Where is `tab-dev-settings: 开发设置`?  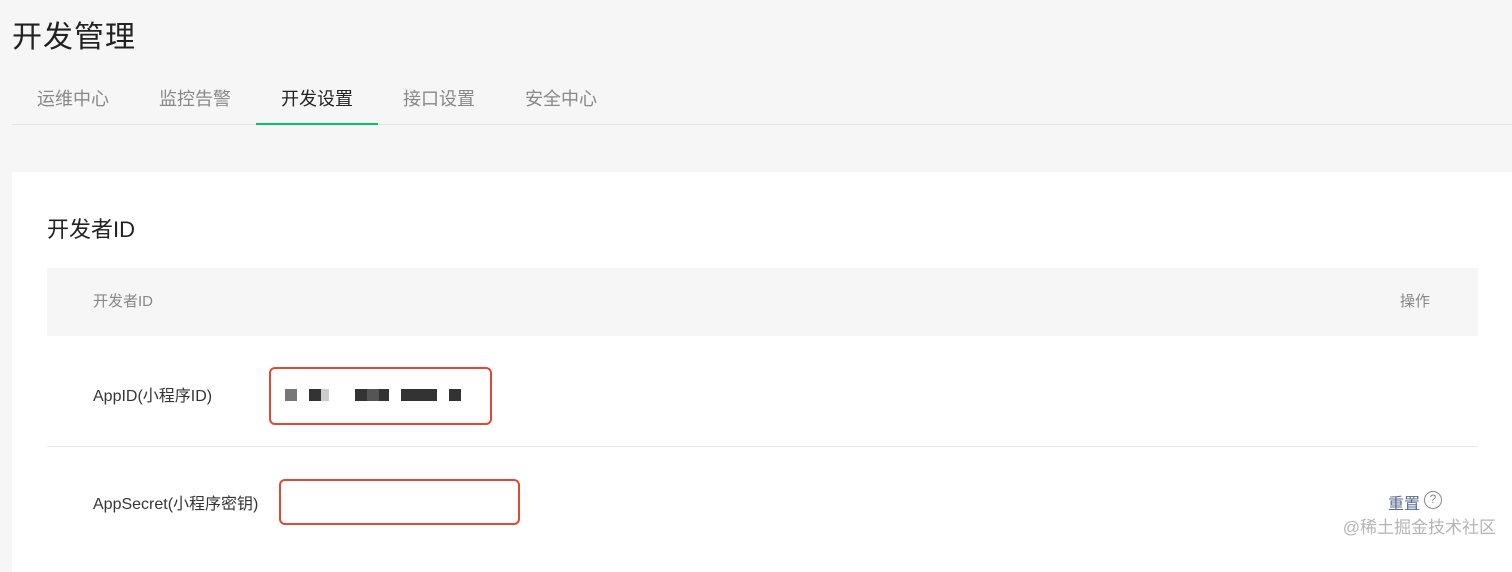
tab-dev-settings: 开发设置 is located at coordinates (317, 100).